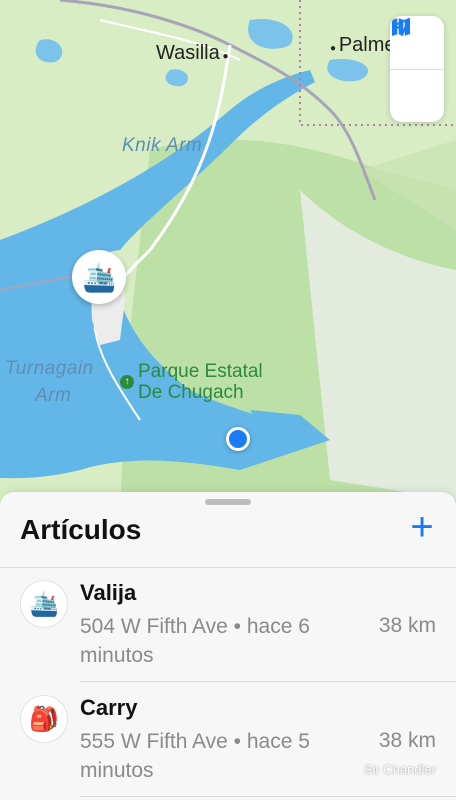  Describe the element at coordinates (109, 707) in the screenshot. I see `item-name: Carry` at that location.